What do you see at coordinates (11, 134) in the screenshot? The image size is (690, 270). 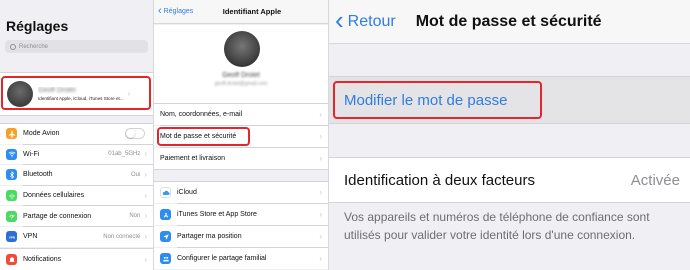 I see `airplane-icon` at bounding box center [11, 134].